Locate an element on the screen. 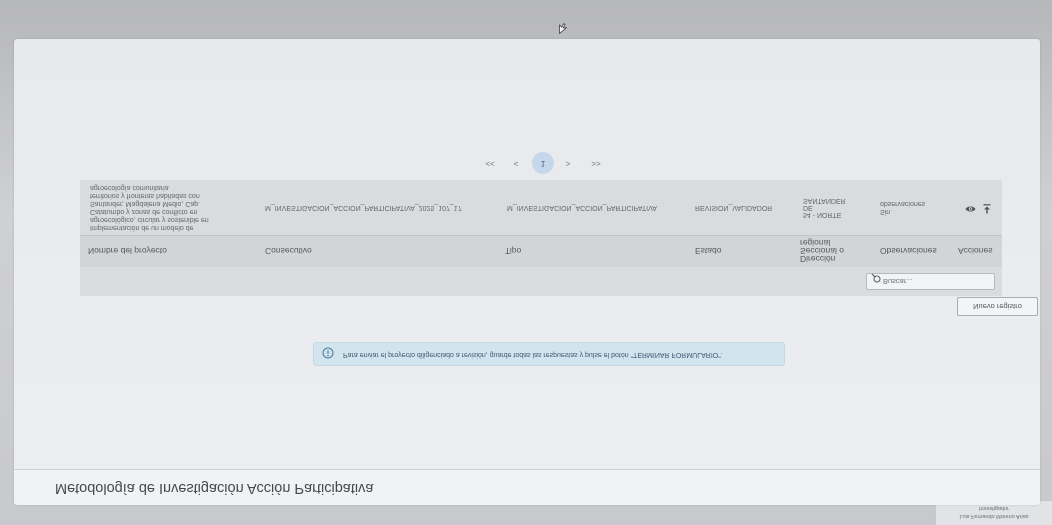 This screenshot has width=1052, height=525. info-icon is located at coordinates (328, 353).